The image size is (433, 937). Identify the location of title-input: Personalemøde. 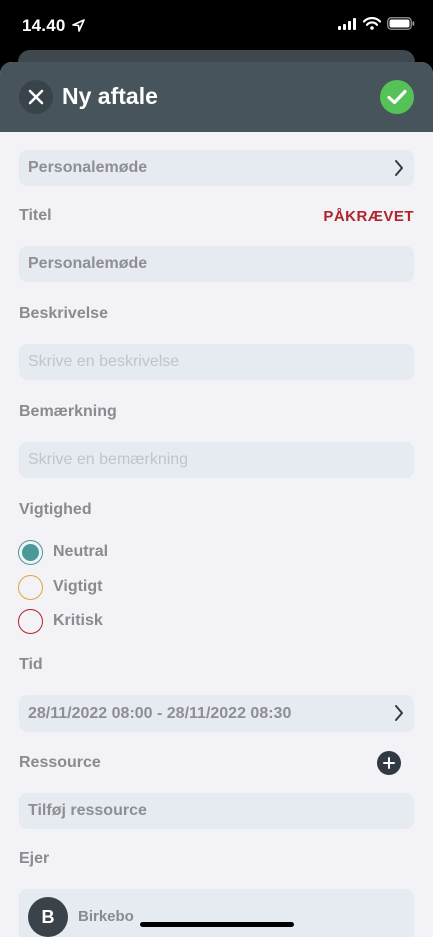
(216, 264).